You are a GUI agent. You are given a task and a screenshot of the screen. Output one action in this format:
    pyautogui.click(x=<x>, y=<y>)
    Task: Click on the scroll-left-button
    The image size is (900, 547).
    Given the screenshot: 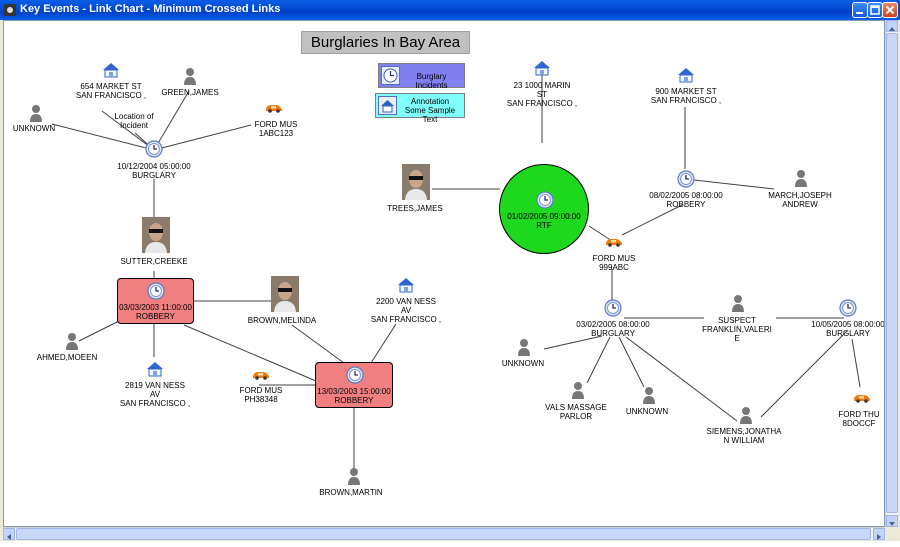 What is the action you would take?
    pyautogui.click(x=9, y=534)
    